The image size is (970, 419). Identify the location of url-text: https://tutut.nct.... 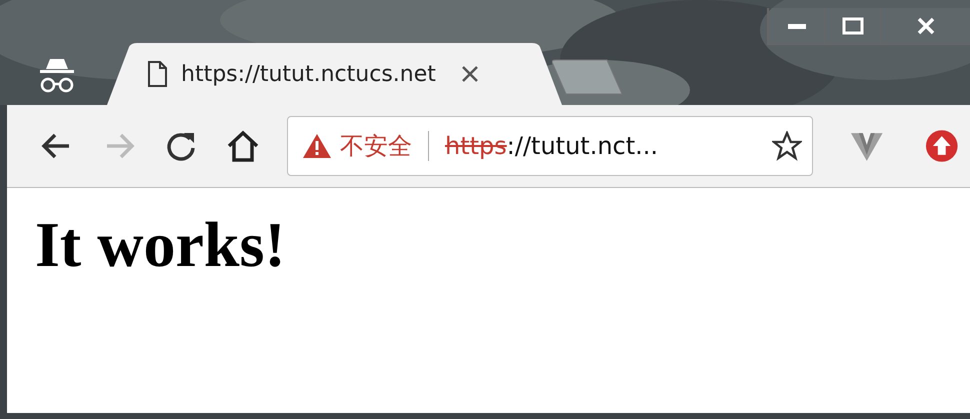
(552, 146).